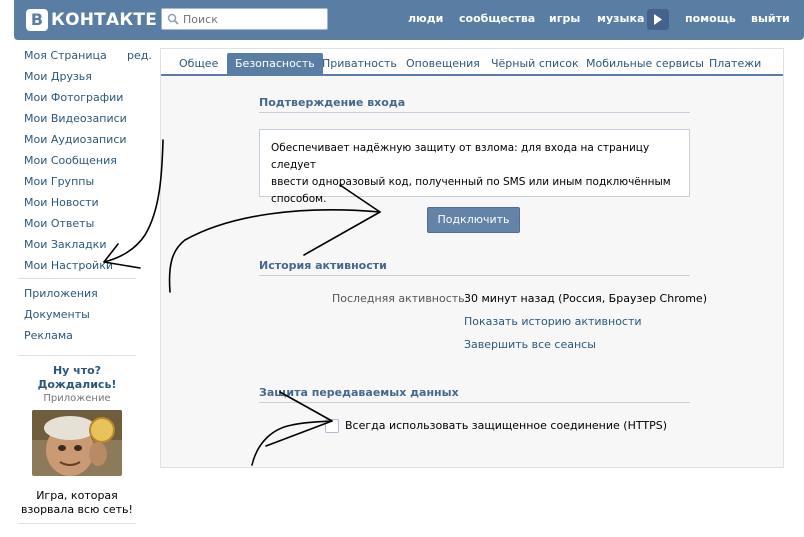  I want to click on edit-menu-link: ред., so click(139, 55).